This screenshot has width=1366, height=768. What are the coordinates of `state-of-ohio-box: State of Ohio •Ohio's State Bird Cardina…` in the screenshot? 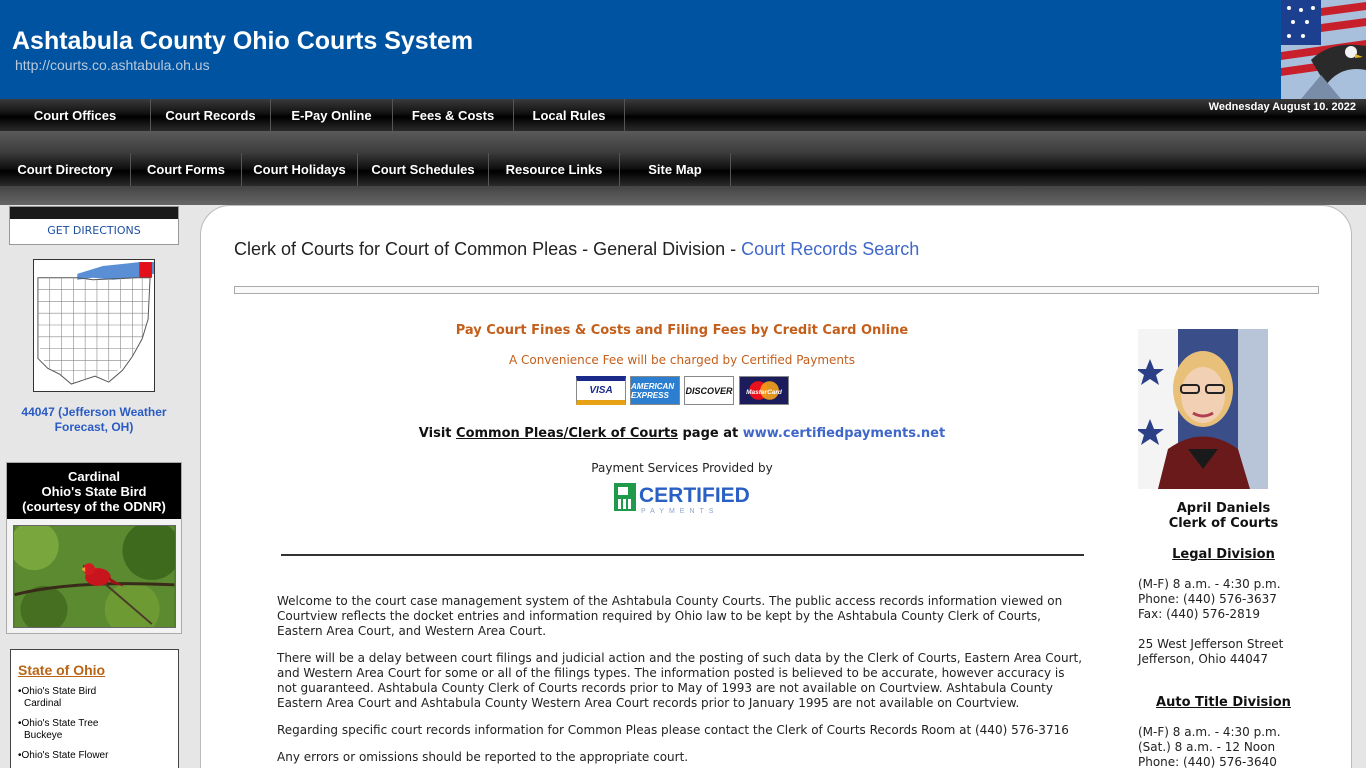 It's located at (94, 708).